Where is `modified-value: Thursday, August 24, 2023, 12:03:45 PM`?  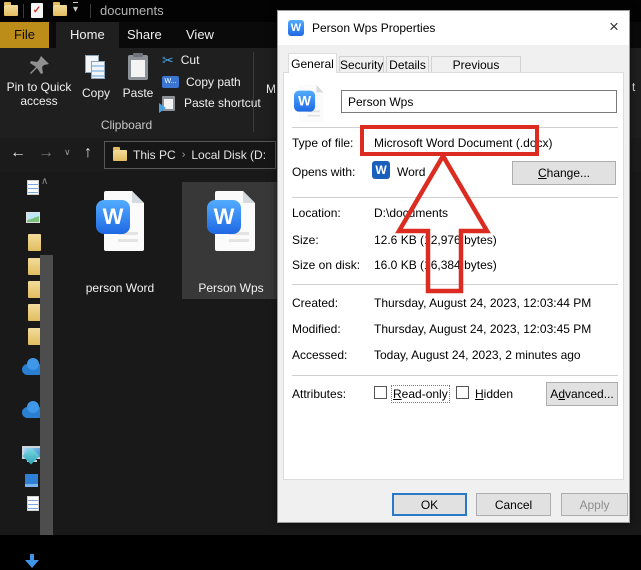
modified-value: Thursday, August 24, 2023, 12:03:45 PM is located at coordinates (483, 329).